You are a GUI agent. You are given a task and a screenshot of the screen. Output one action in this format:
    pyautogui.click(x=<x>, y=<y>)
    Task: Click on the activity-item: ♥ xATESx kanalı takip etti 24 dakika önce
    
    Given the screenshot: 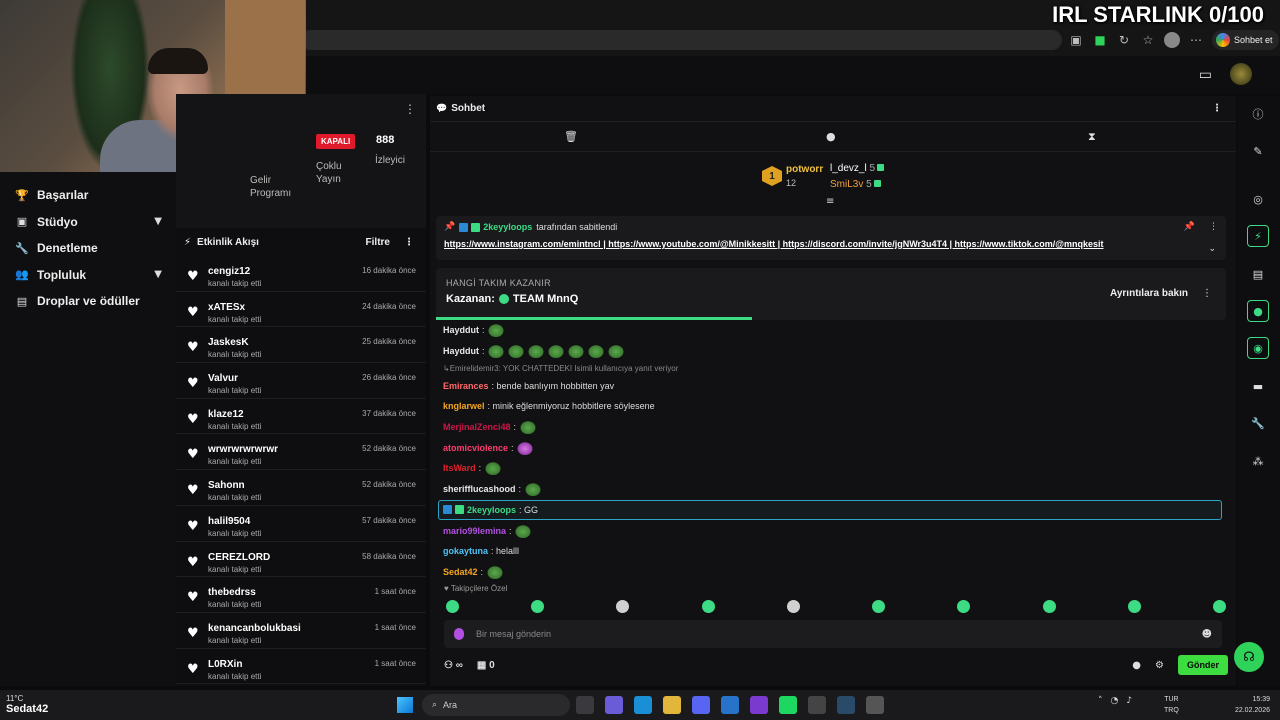 What is the action you would take?
    pyautogui.click(x=301, y=310)
    